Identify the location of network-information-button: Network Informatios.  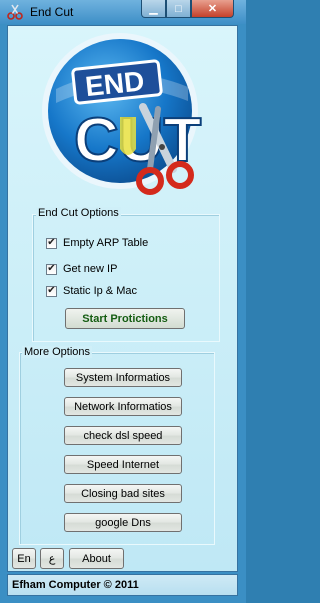
(123, 406).